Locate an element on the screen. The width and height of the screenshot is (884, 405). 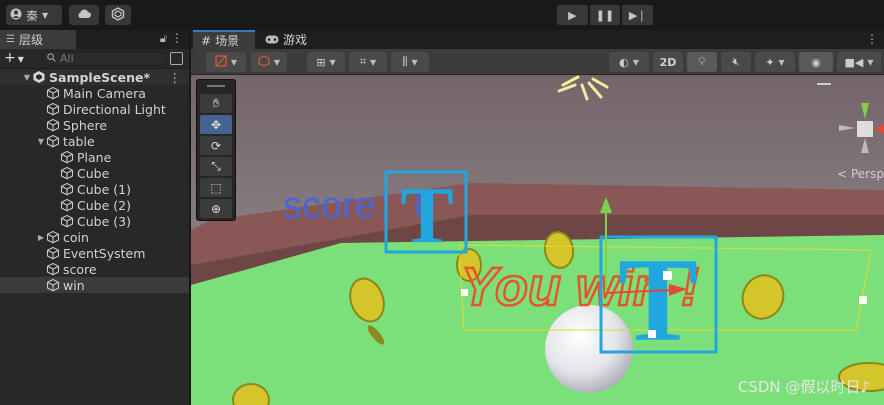
camera-dropdown: ■◀ ▼ is located at coordinates (859, 62).